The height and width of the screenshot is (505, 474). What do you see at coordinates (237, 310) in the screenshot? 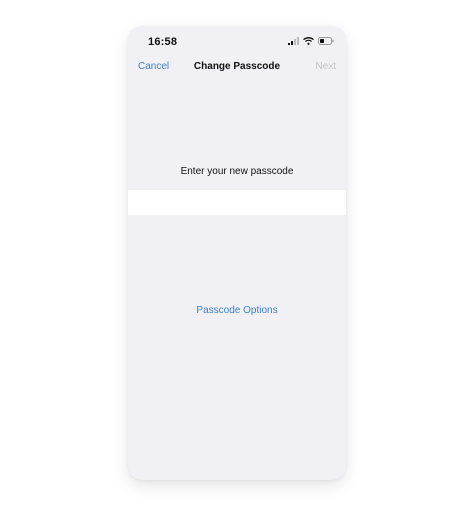
I see `passcode-options-button: Passcode Options` at bounding box center [237, 310].